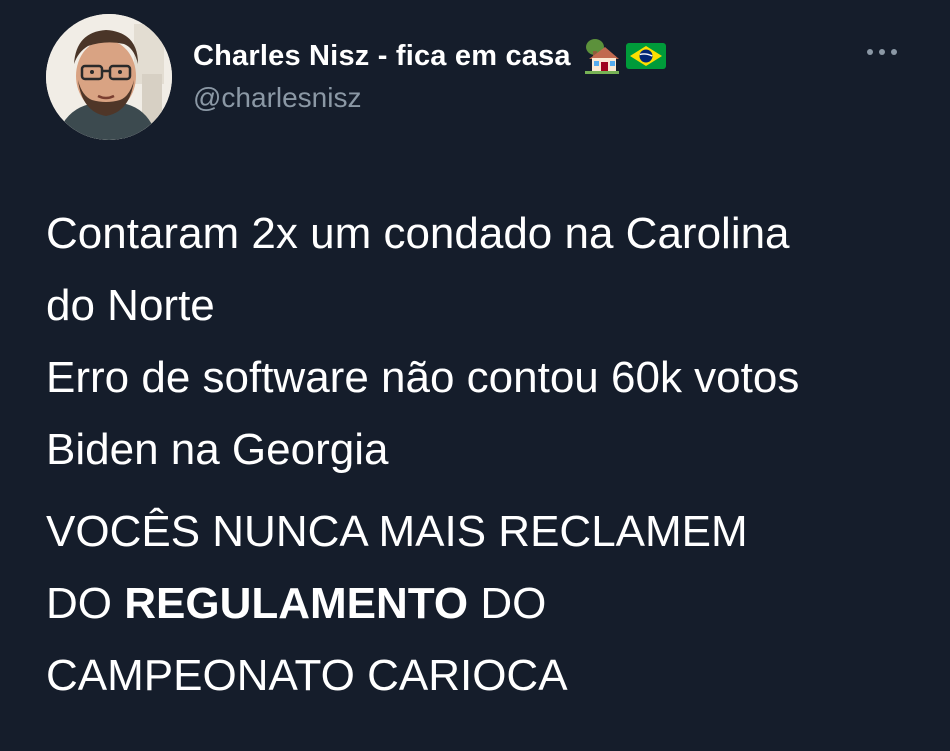 The width and height of the screenshot is (950, 751). What do you see at coordinates (882, 52) in the screenshot?
I see `more-options-icon` at bounding box center [882, 52].